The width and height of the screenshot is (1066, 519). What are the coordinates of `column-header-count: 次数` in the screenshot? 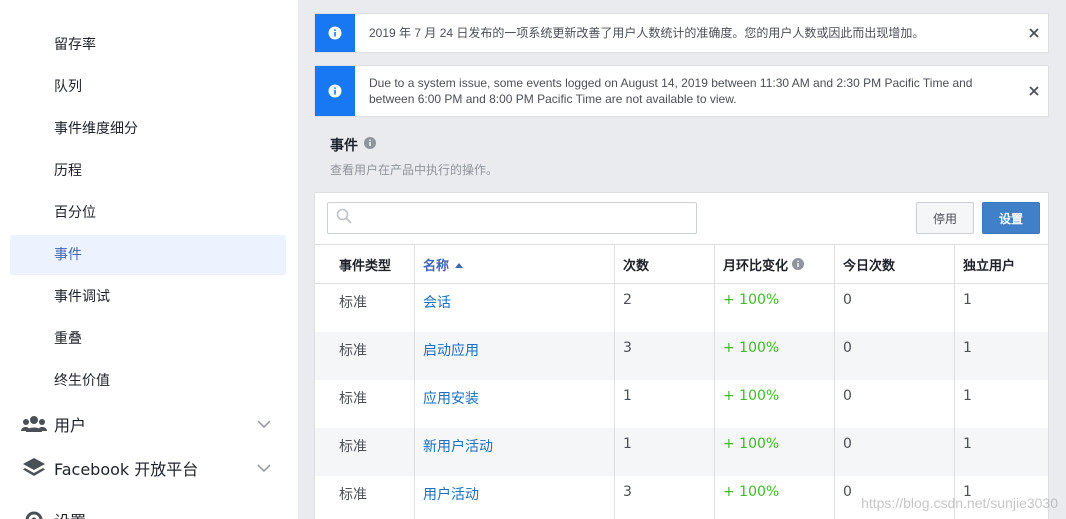 It's located at (665, 264).